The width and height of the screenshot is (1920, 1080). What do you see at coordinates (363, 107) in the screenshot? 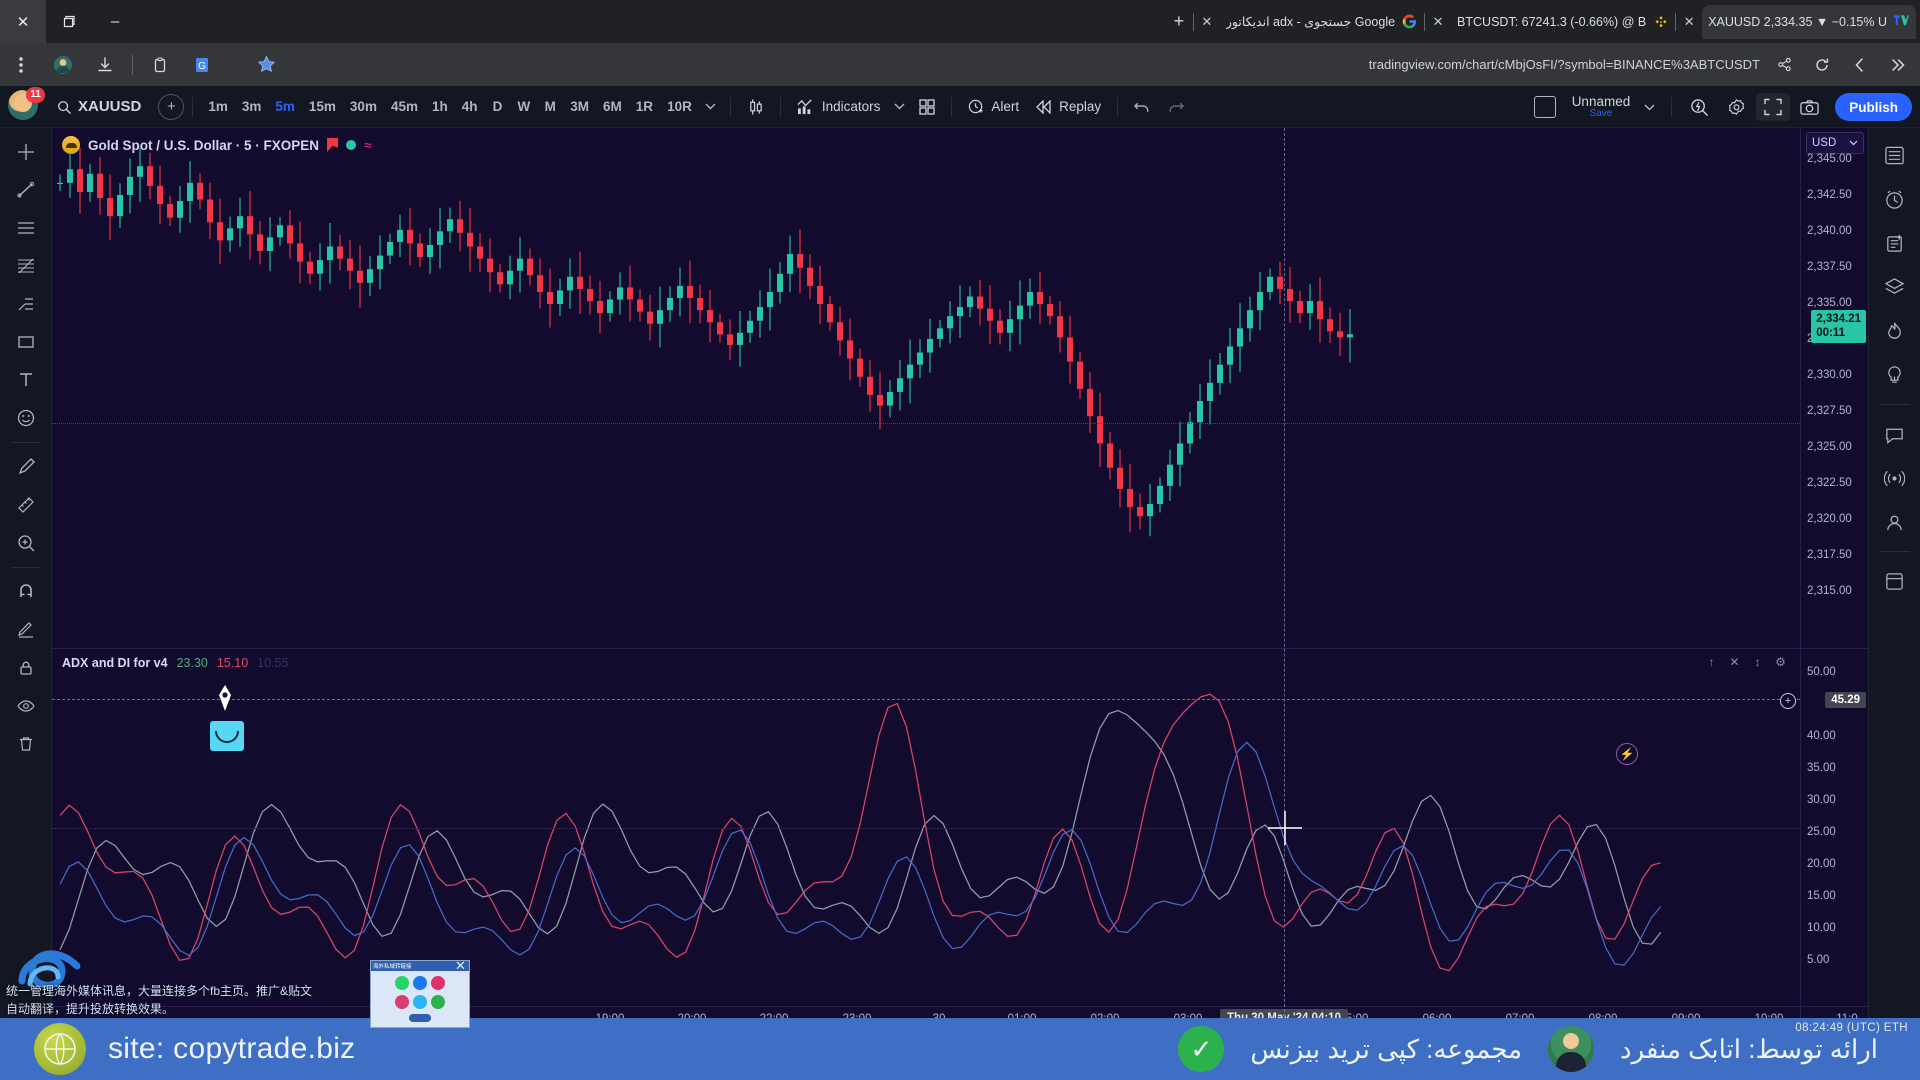
I see `timeframe-30m: 30m` at bounding box center [363, 107].